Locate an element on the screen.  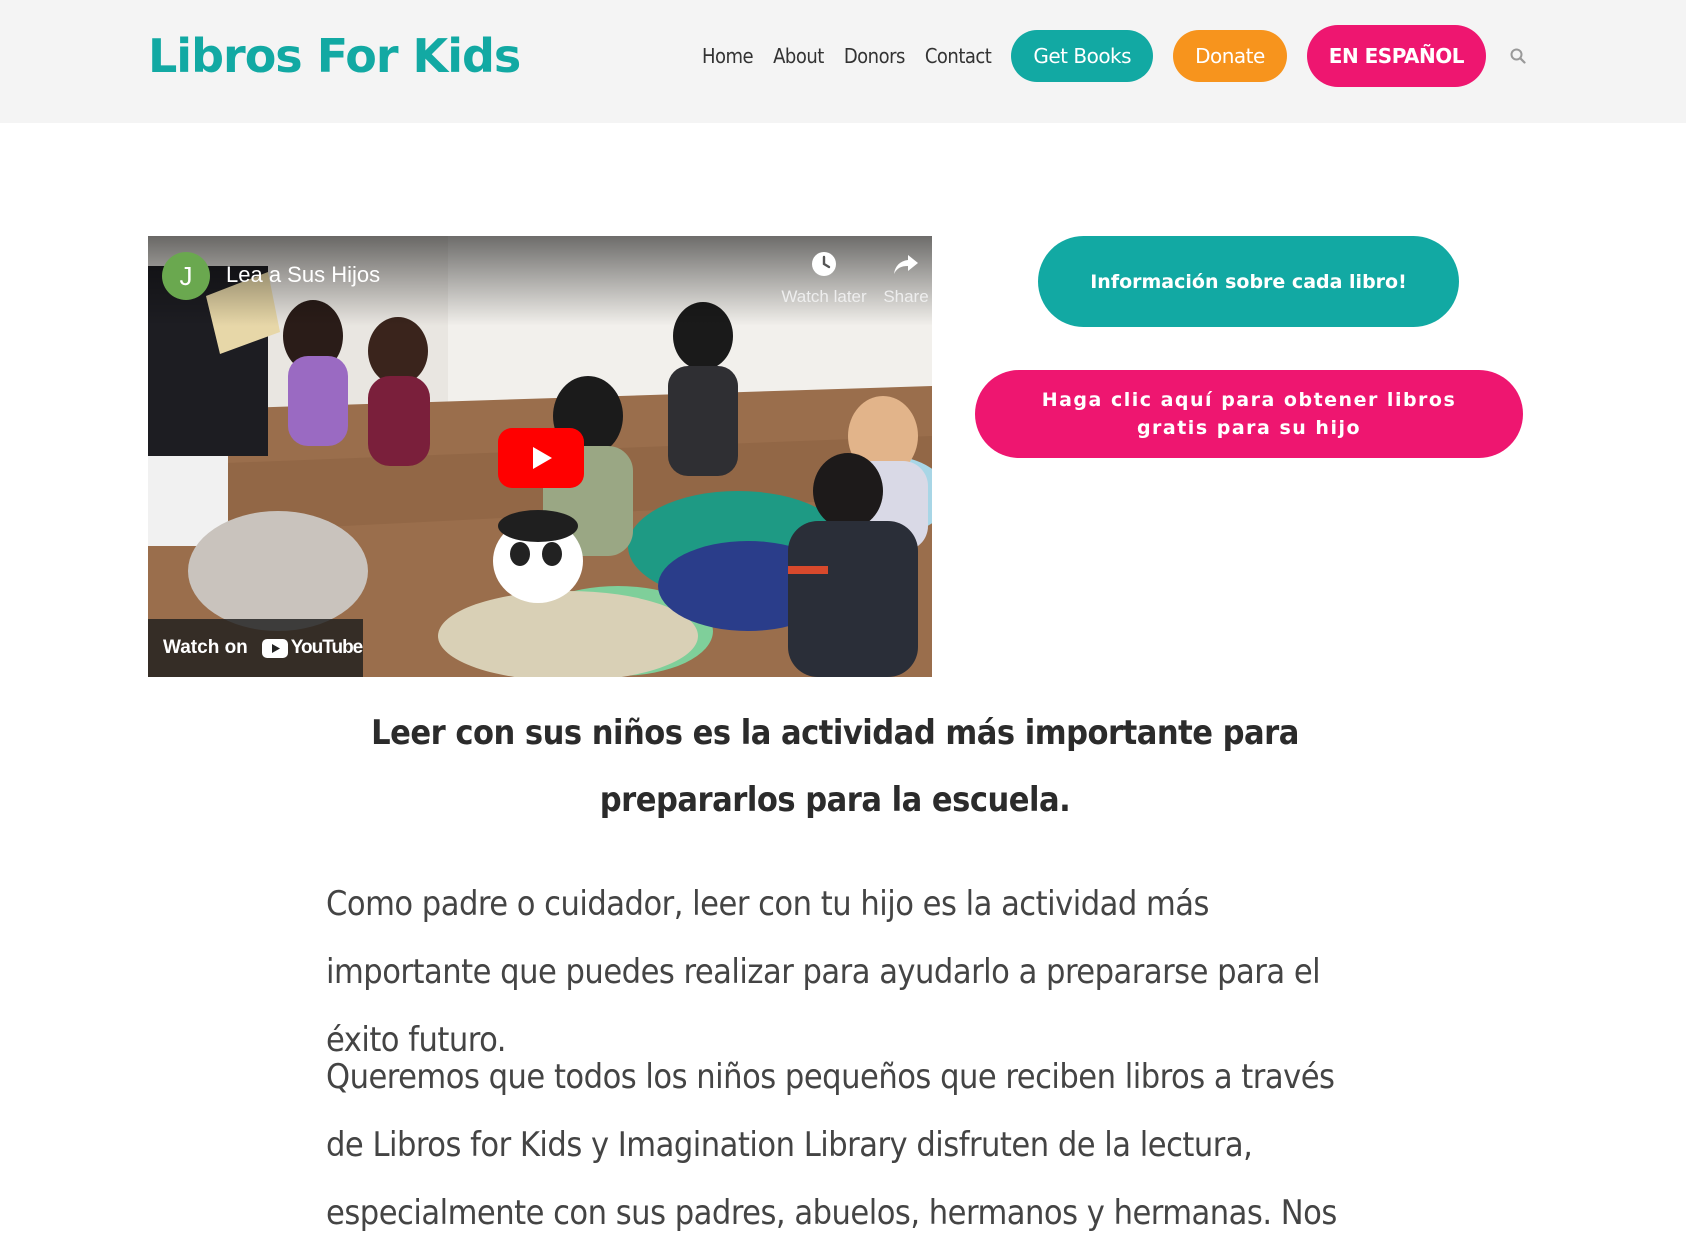
watch-later-label: Watch later is located at coordinates (824, 296).